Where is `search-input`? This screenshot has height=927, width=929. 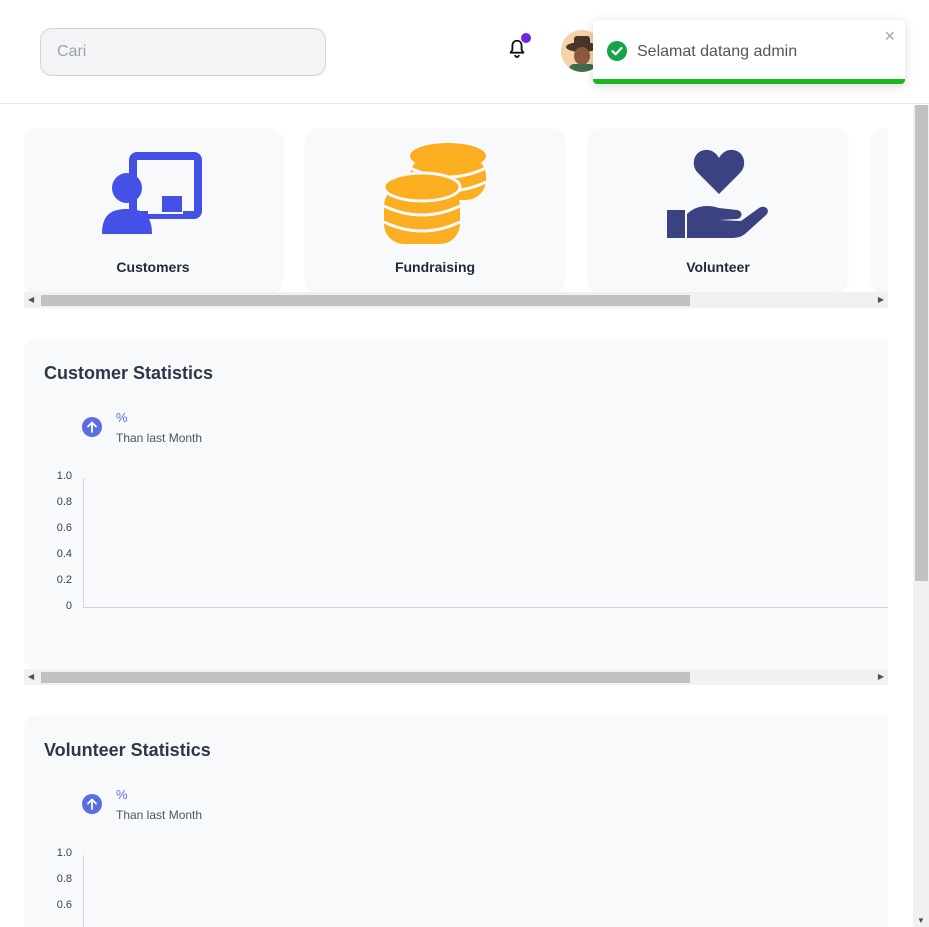 search-input is located at coordinates (183, 52).